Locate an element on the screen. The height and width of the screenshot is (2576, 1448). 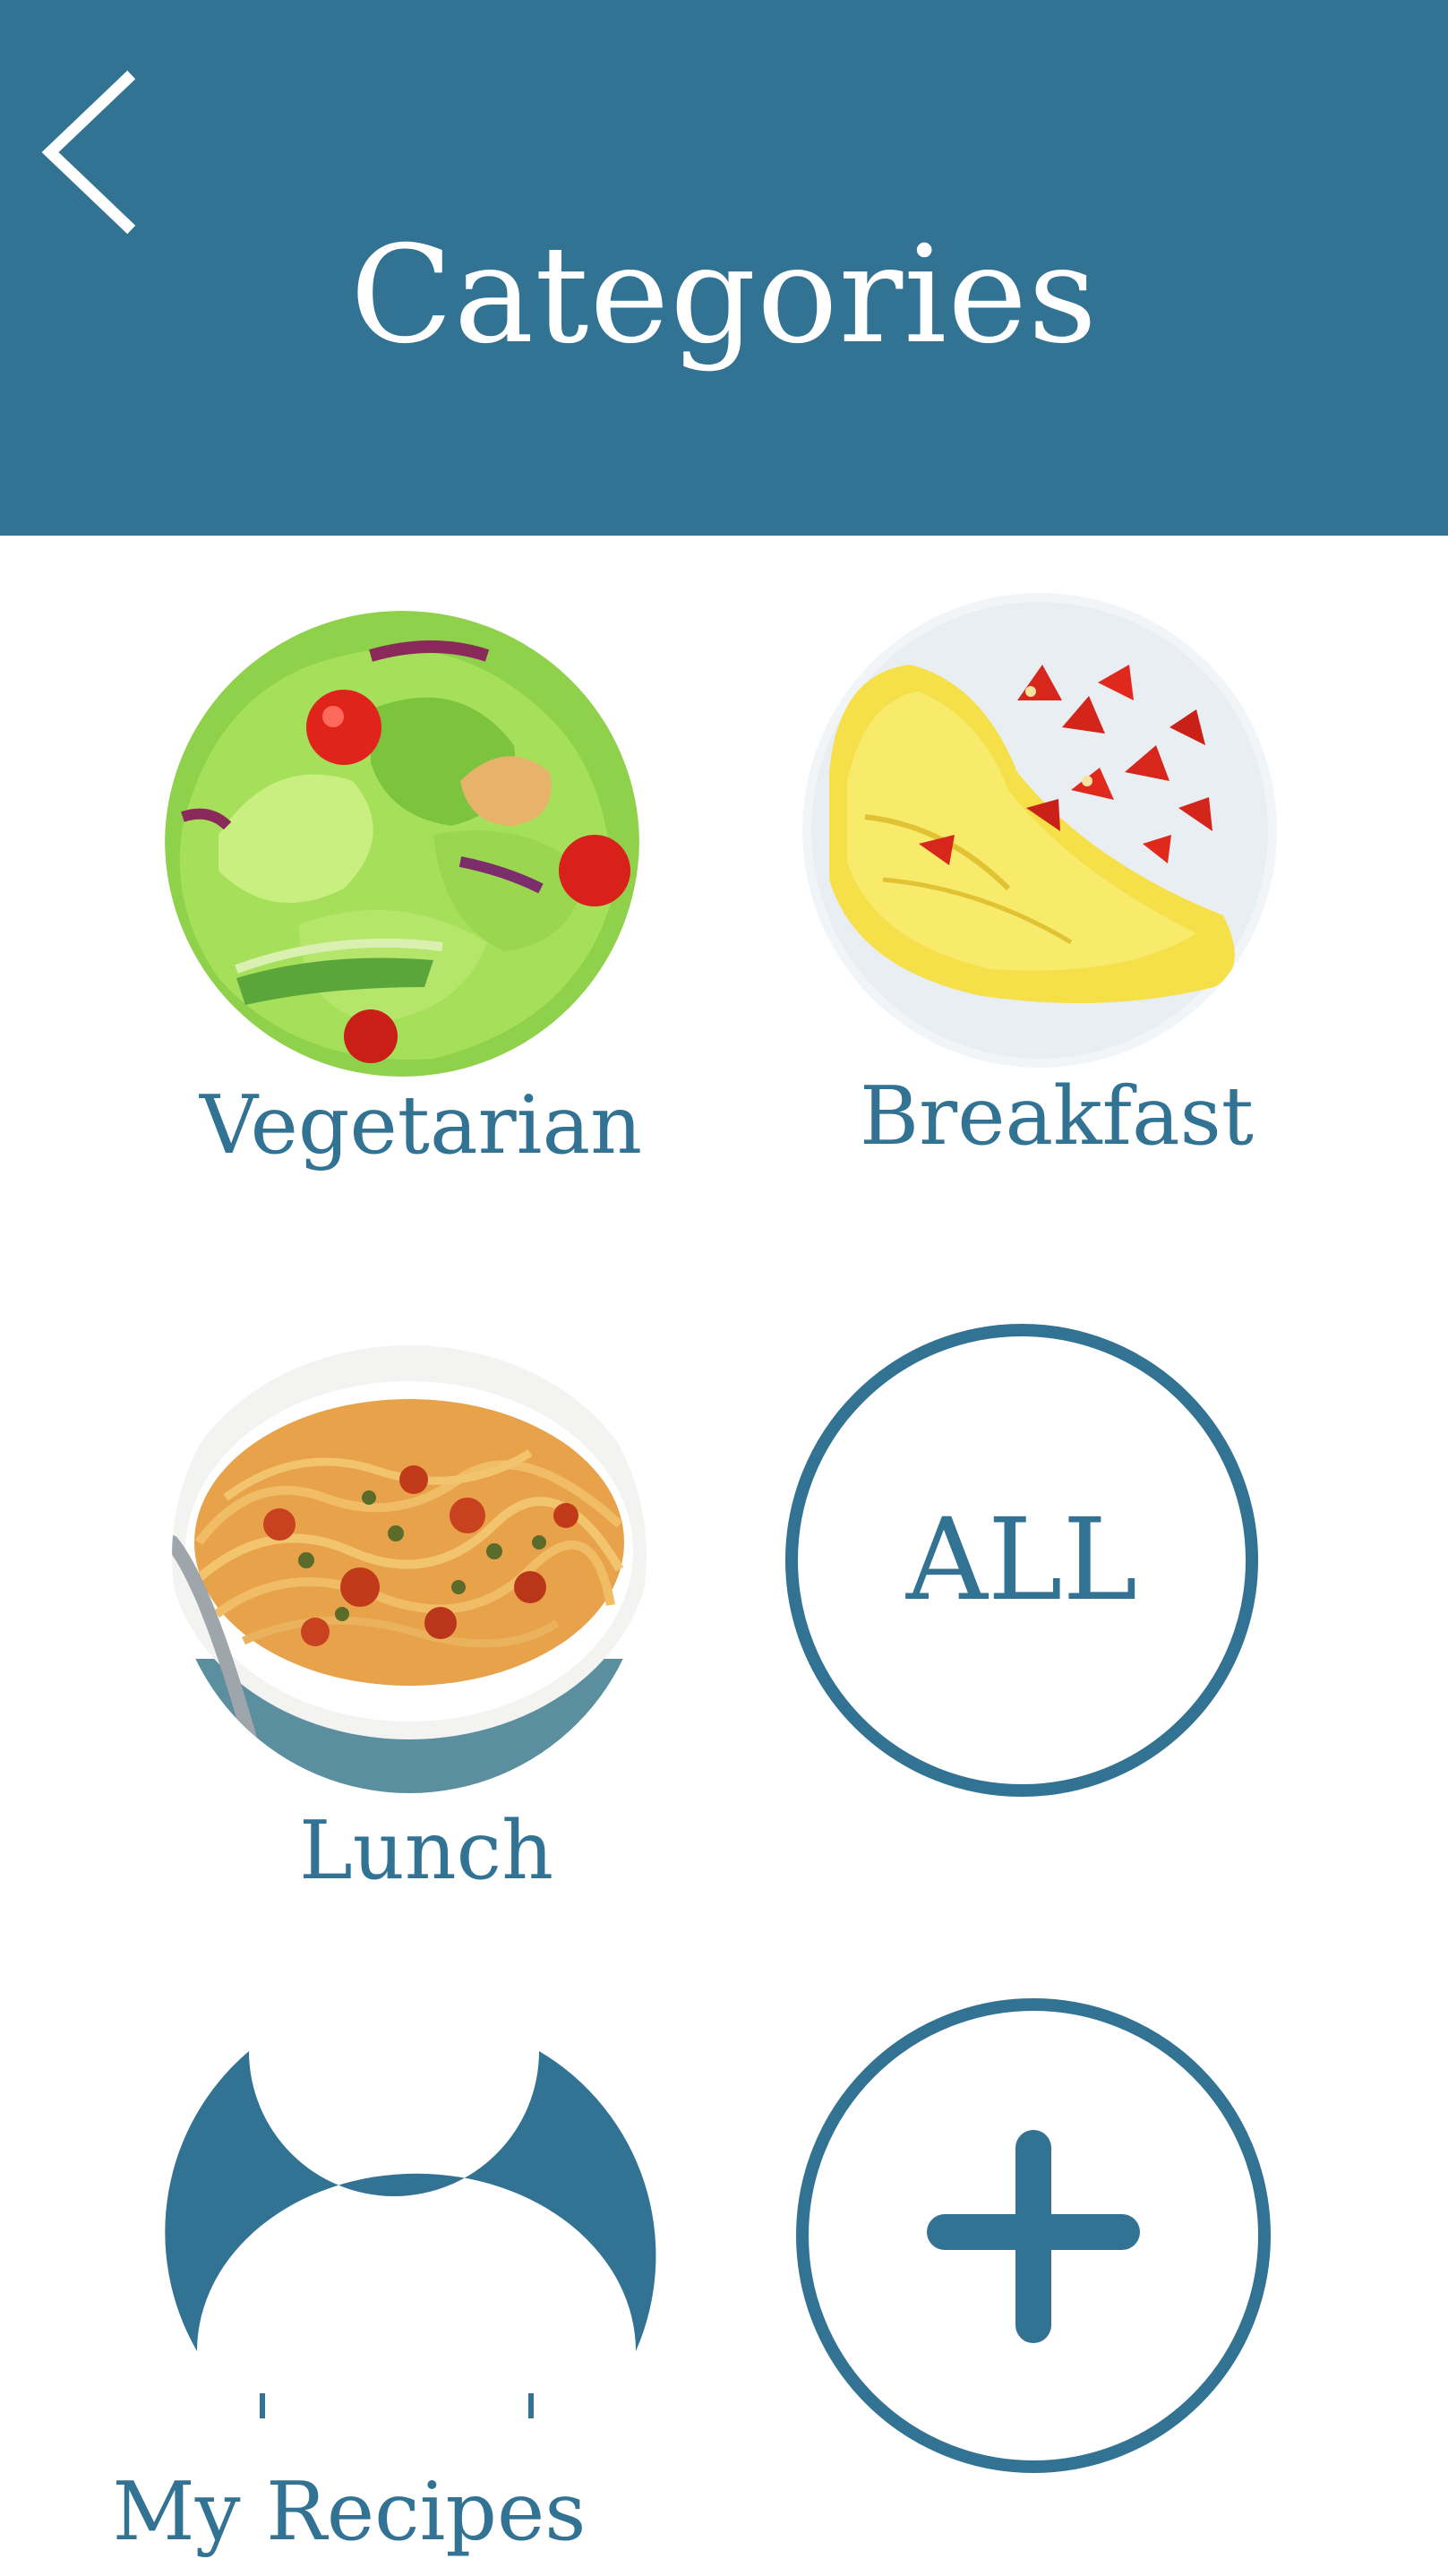
category-vegetarian: Vegetarian is located at coordinates (420, 897).